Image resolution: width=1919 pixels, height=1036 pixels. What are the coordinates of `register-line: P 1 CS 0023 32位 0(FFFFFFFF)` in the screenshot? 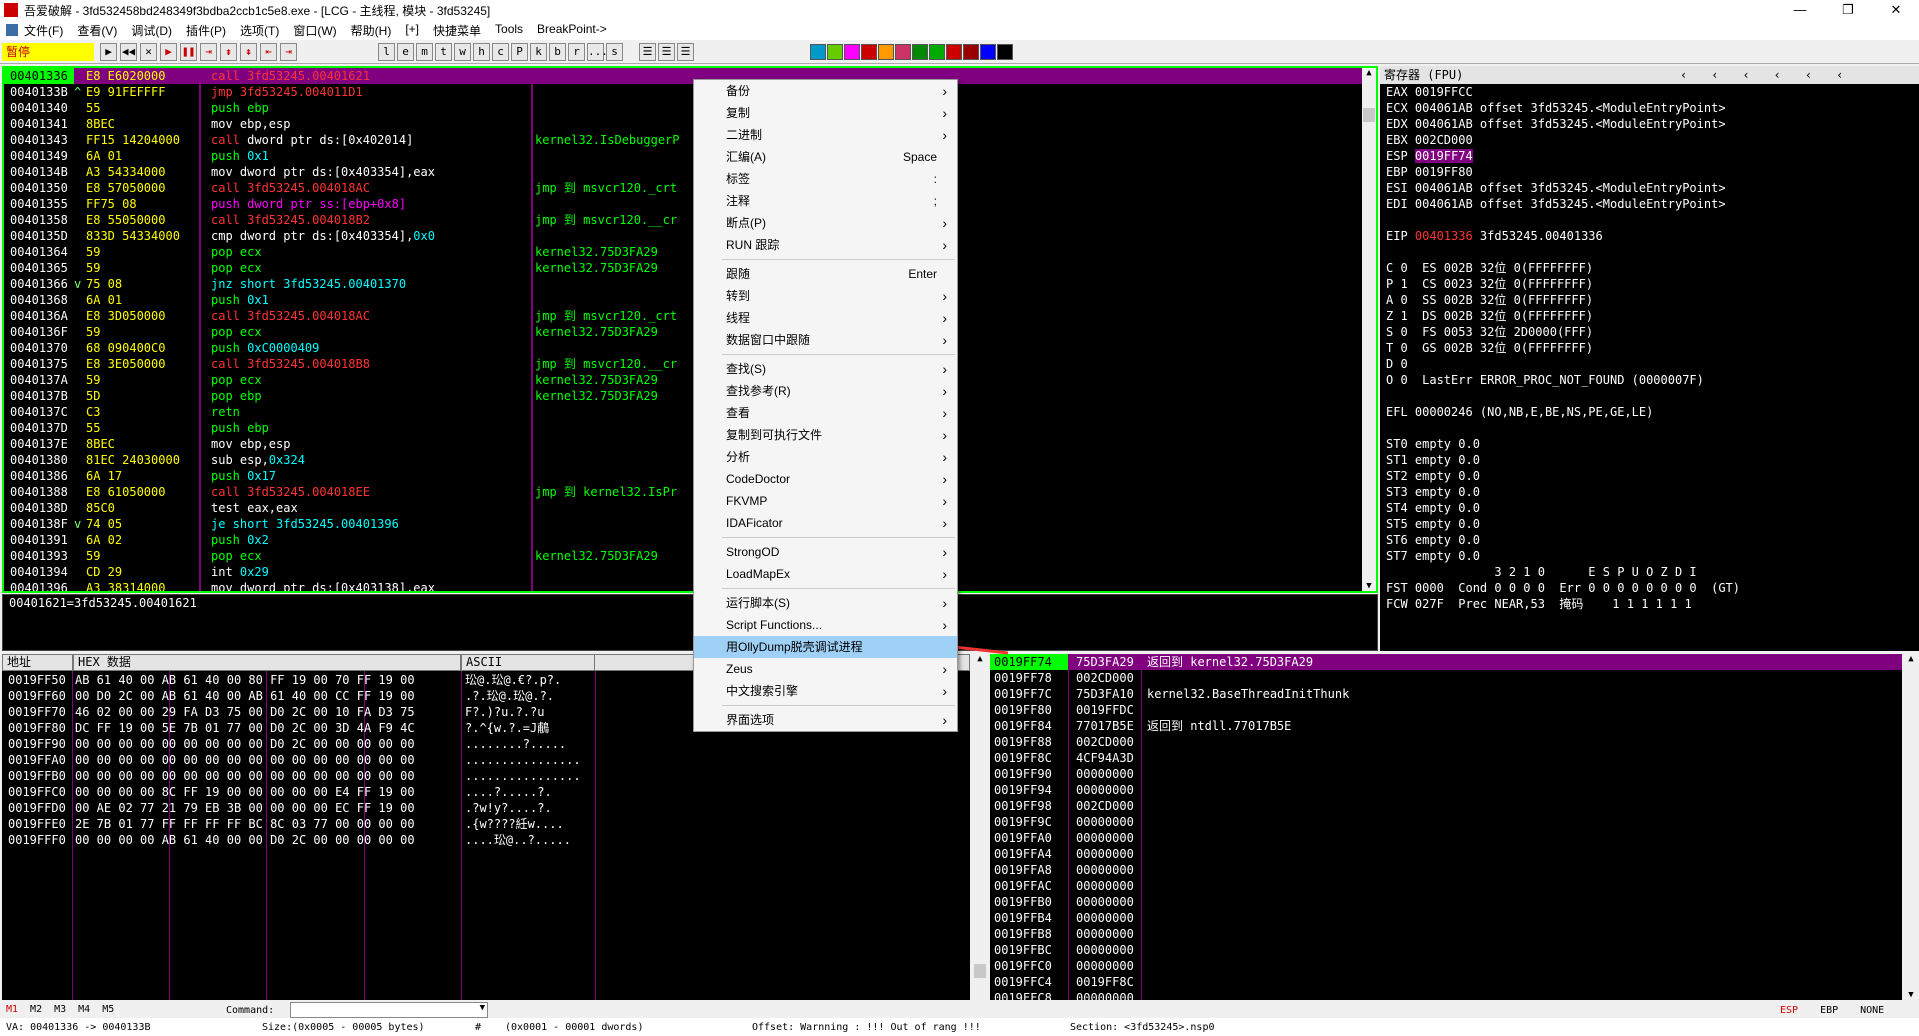 It's located at (1649, 284).